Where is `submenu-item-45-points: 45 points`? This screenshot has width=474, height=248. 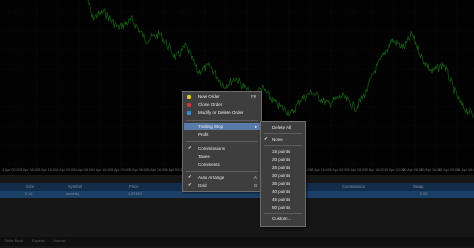 submenu-item-45-points: 45 points is located at coordinates (281, 199).